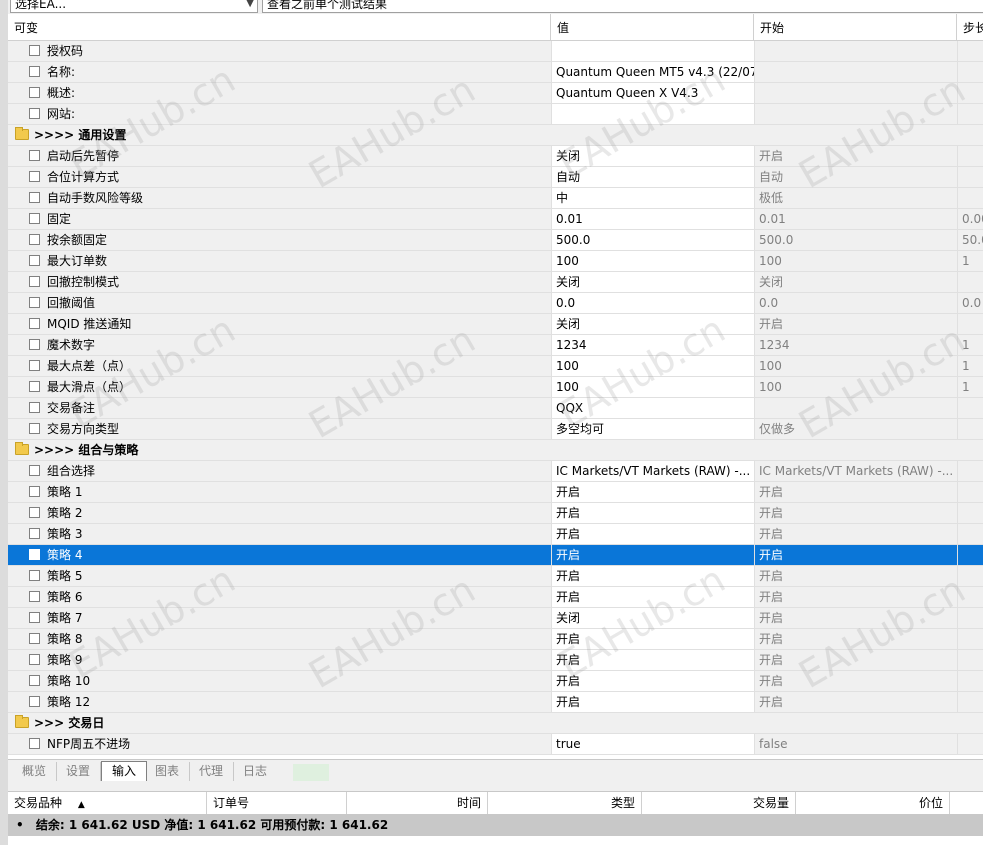 This screenshot has height=845, width=983. What do you see at coordinates (277, 803) in the screenshot?
I see `column-header-ticket: 订单号` at bounding box center [277, 803].